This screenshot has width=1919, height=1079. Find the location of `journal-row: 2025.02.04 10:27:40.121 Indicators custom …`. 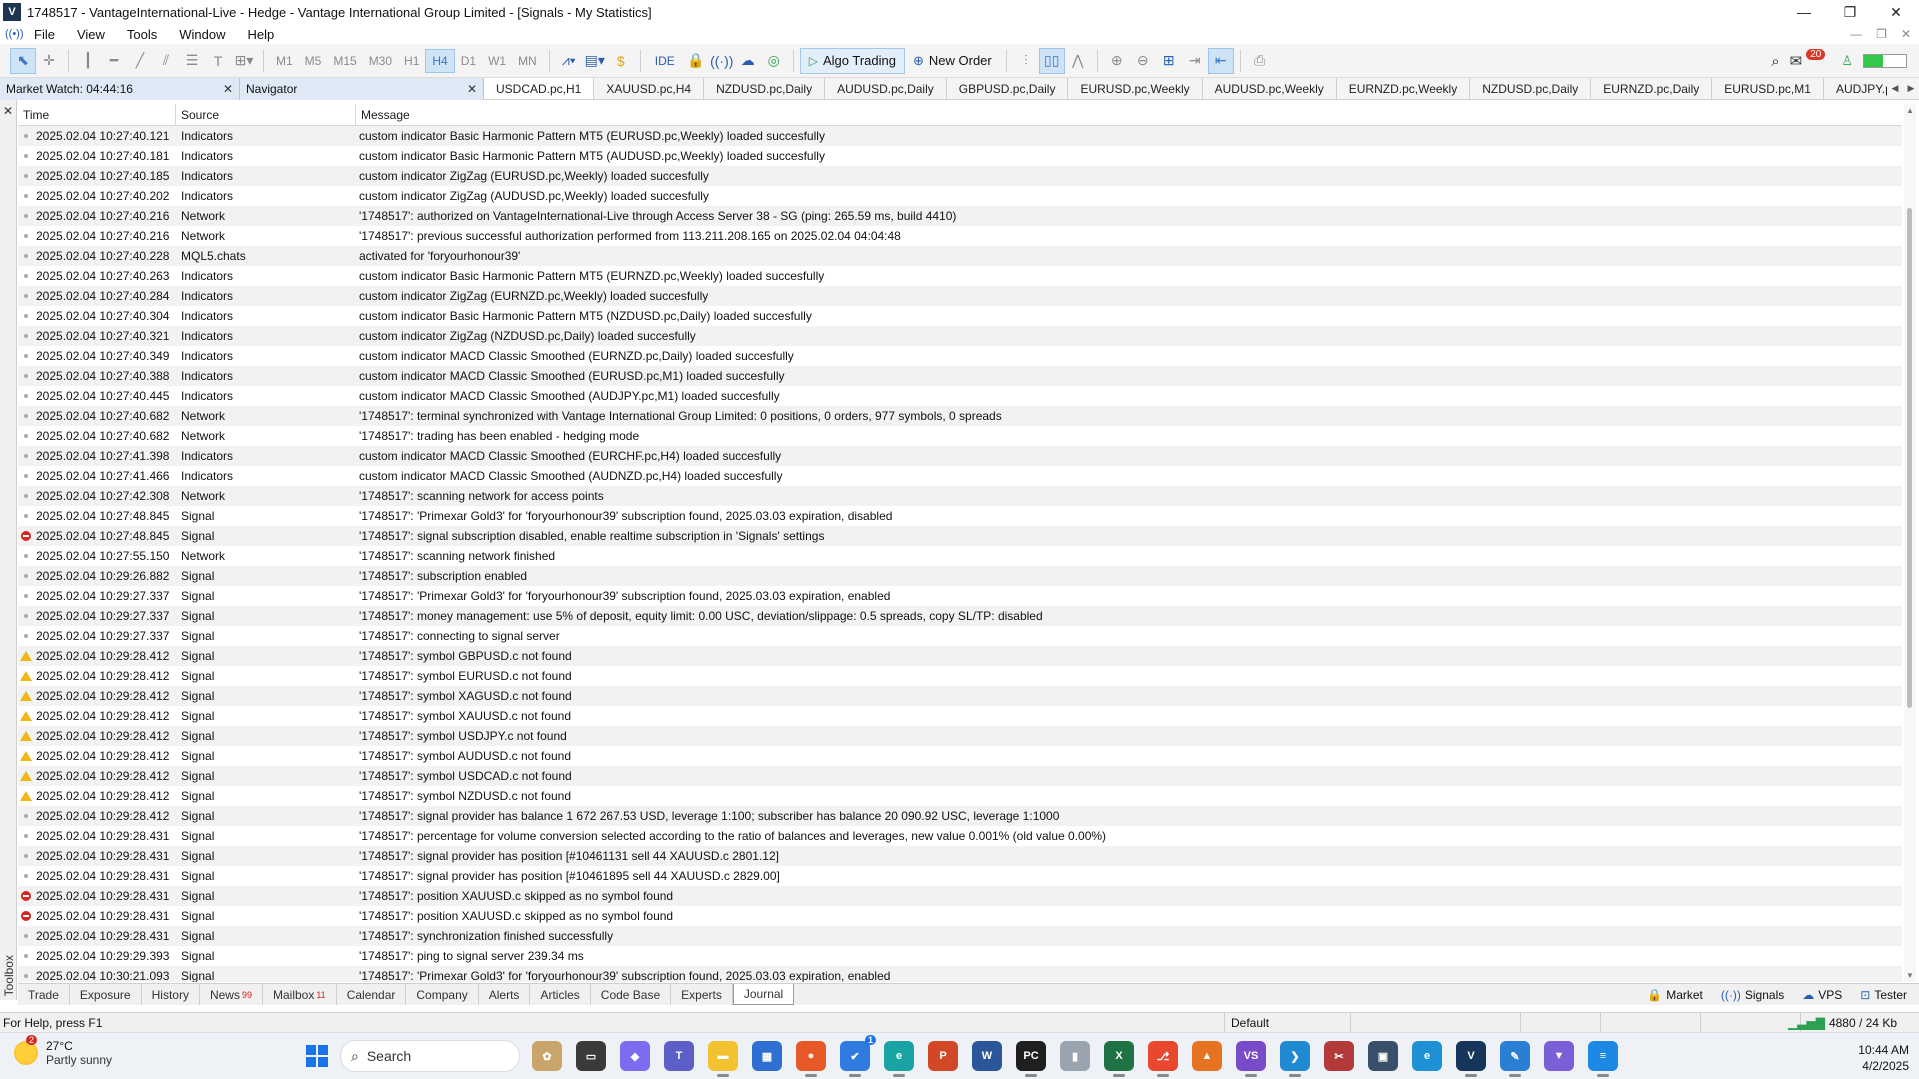

journal-row: 2025.02.04 10:27:40.121 Indicators custom … is located at coordinates (960, 136).